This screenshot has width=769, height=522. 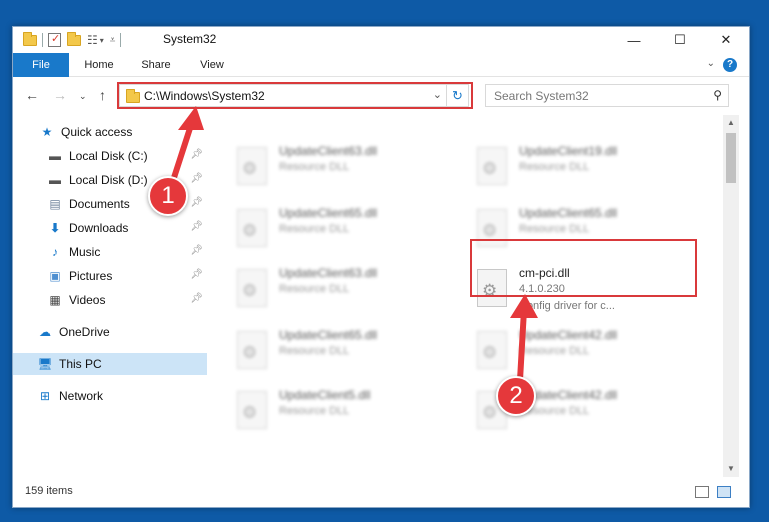 I want to click on file-item: UpdateClient5.dll Resource DLL, so click(x=341, y=413).